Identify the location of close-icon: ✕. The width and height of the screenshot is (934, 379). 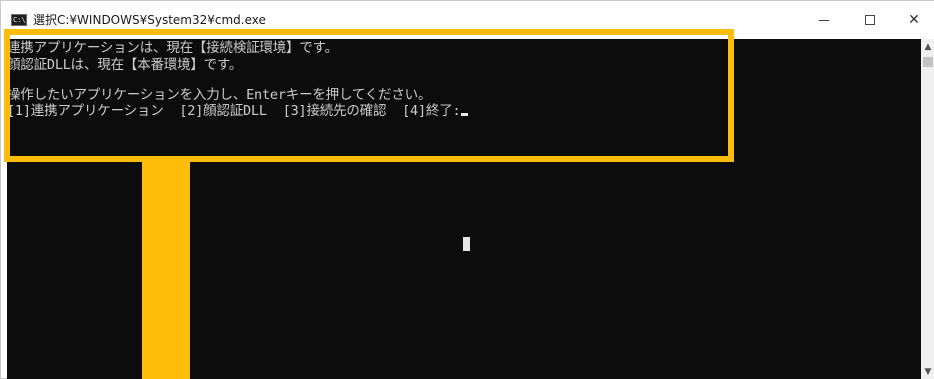
(914, 20).